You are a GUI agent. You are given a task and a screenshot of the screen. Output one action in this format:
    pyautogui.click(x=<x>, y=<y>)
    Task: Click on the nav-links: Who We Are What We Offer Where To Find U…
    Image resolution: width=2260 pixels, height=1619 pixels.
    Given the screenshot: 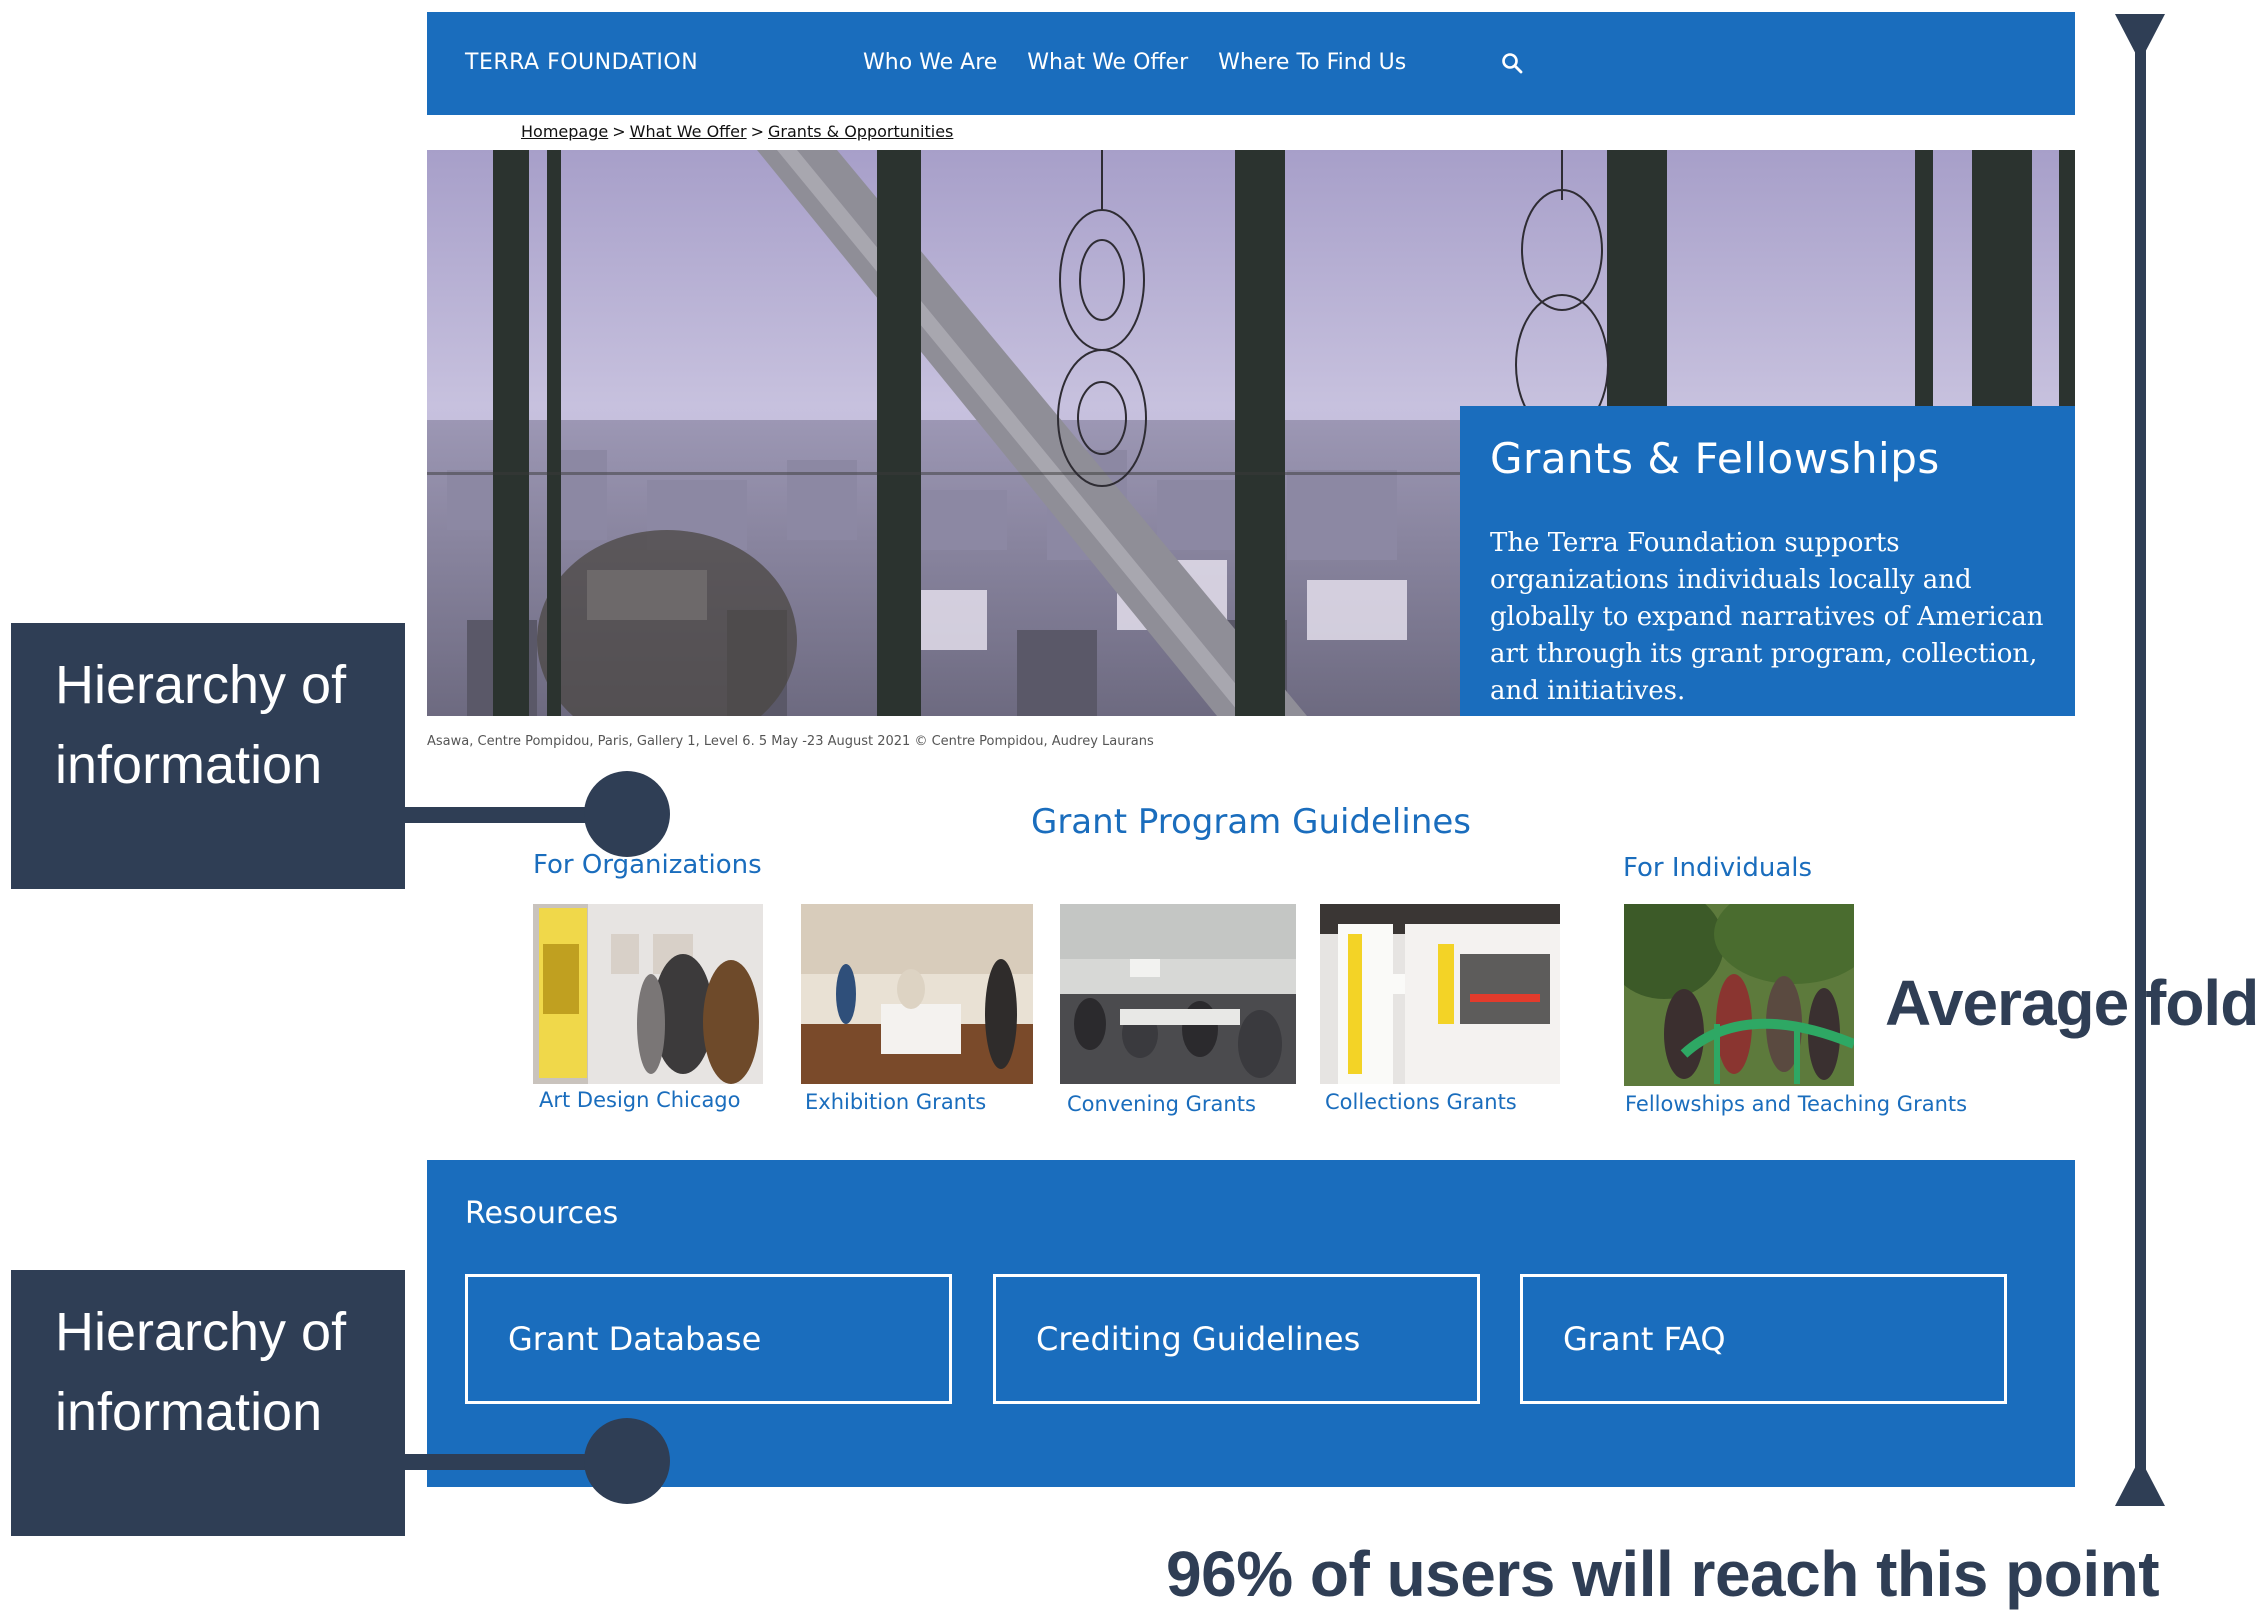 What is the action you would take?
    pyautogui.click(x=1134, y=62)
    